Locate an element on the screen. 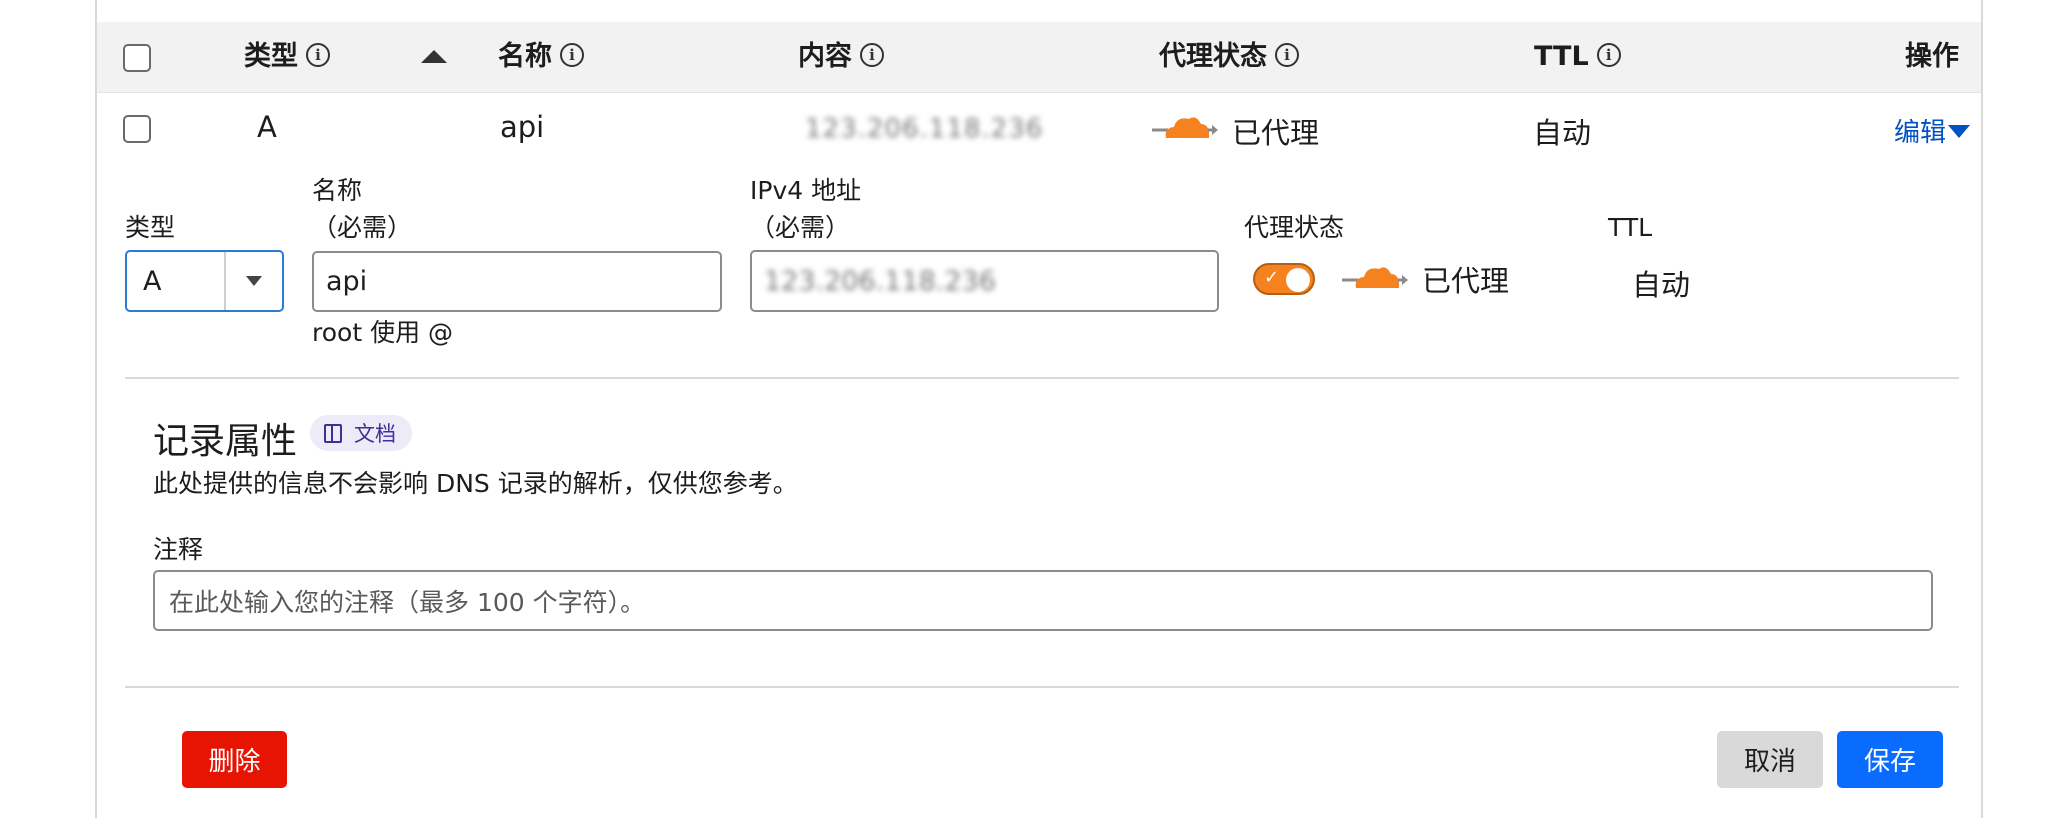  proxy-status-value: 已代理 is located at coordinates (1466, 281).